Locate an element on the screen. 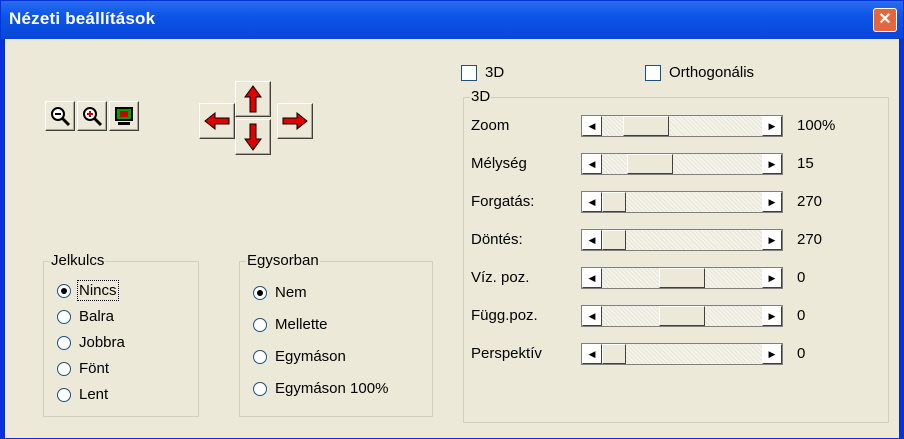  pan-down-button is located at coordinates (253, 137).